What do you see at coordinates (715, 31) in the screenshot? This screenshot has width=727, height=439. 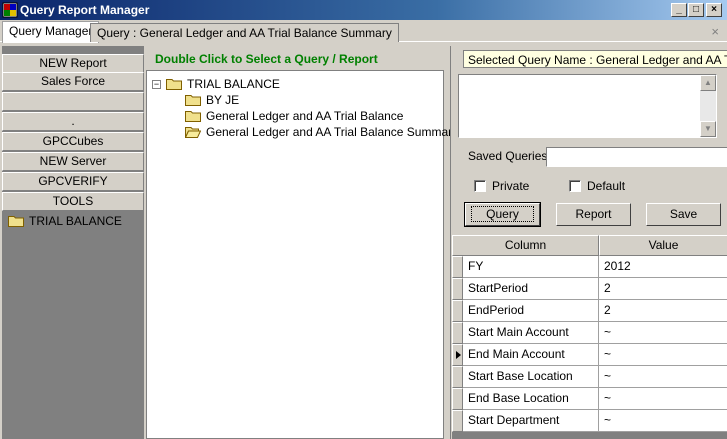 I see `close-tab-icon: ×` at bounding box center [715, 31].